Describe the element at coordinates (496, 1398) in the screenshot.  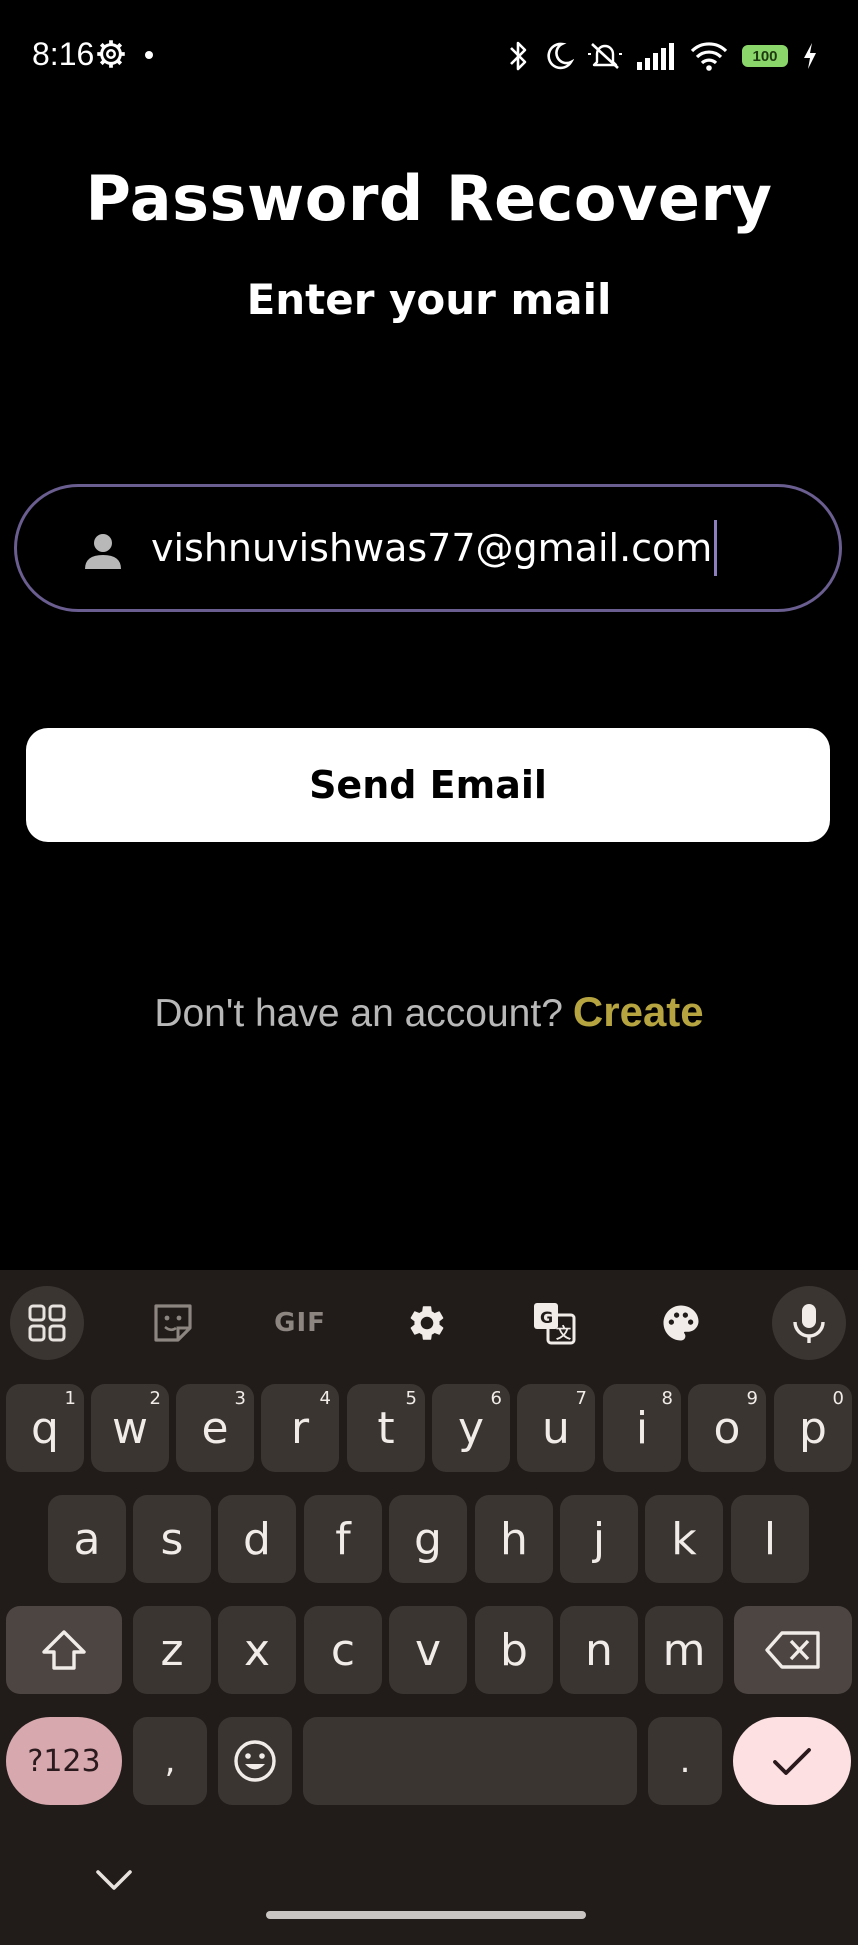
I see `key-hint: 6` at that location.